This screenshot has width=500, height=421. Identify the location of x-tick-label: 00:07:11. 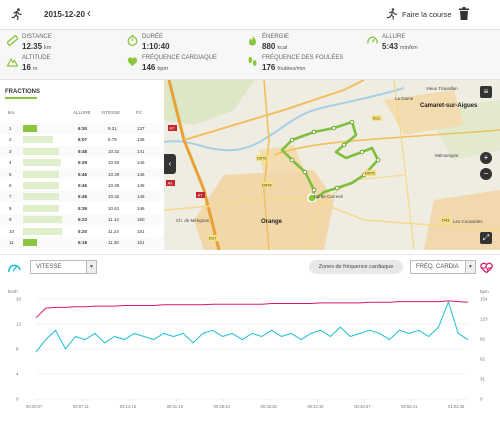
(81, 406).